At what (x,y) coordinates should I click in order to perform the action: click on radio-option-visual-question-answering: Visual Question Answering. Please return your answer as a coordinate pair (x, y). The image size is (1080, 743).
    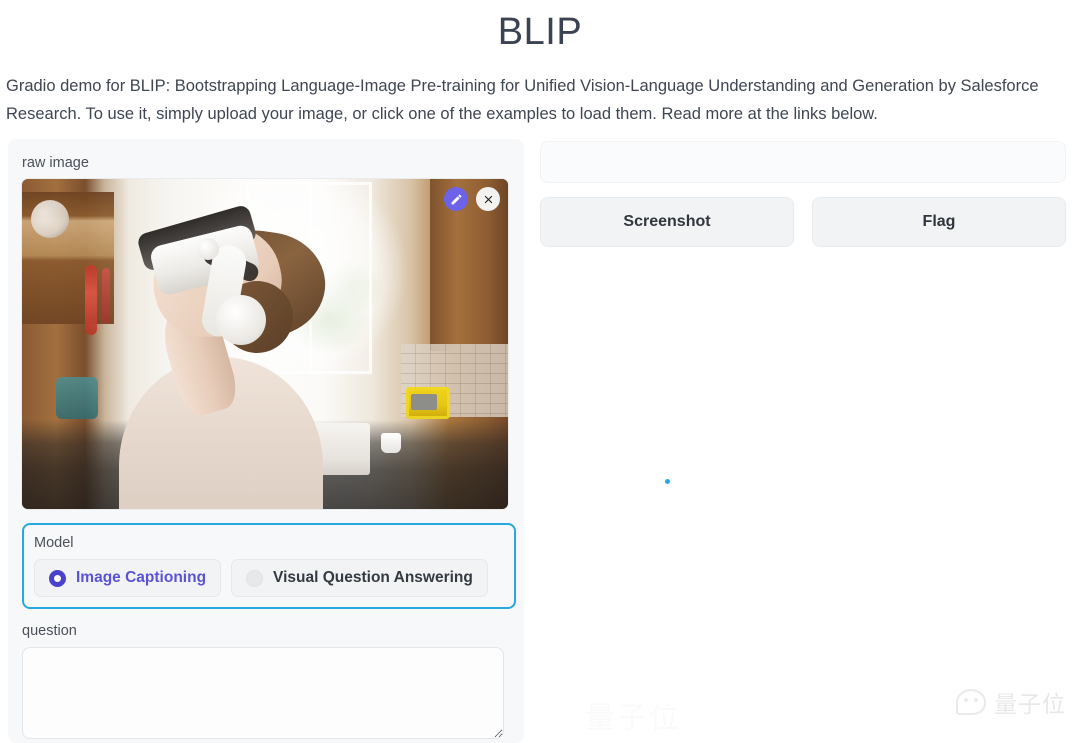
    Looking at the image, I should click on (359, 578).